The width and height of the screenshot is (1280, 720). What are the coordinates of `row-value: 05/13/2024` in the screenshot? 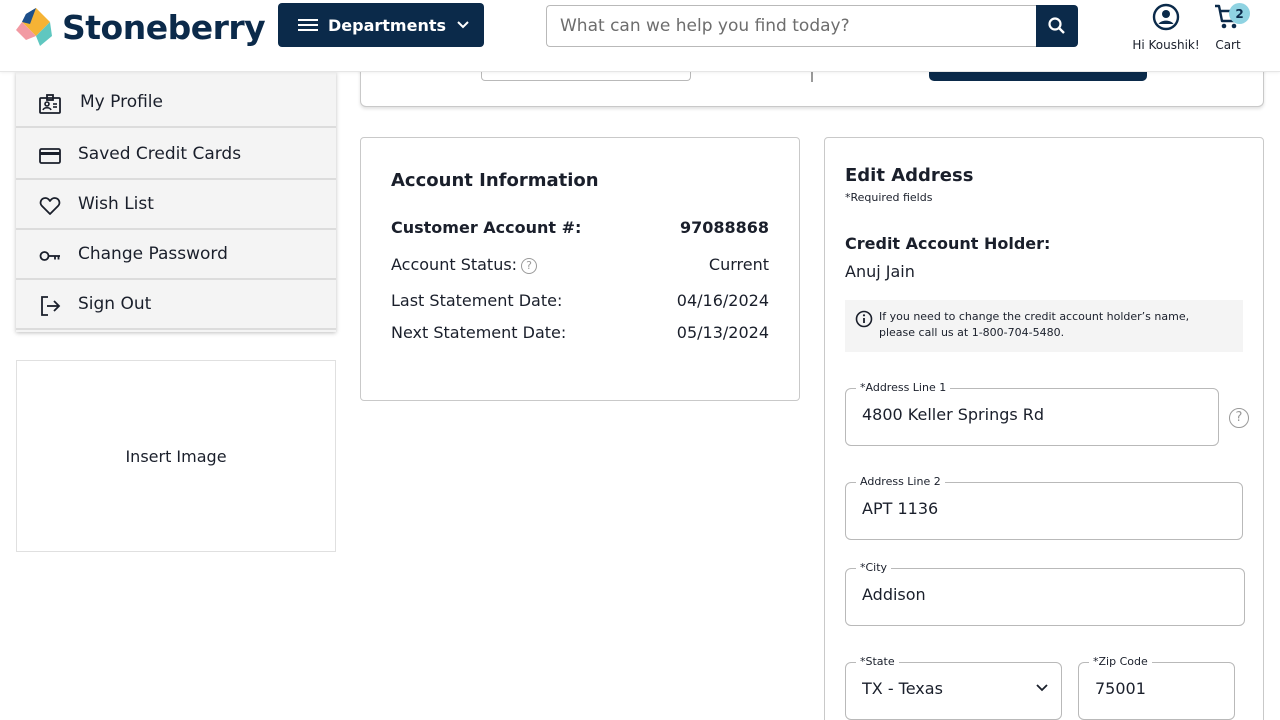 It's located at (722, 332).